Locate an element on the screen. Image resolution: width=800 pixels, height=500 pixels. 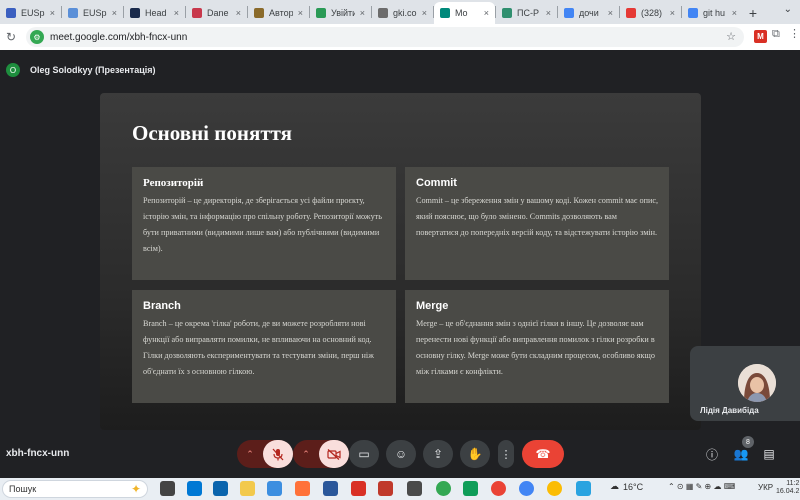
mic-options-chevron-icon: ⌃ is located at coordinates (250, 454).